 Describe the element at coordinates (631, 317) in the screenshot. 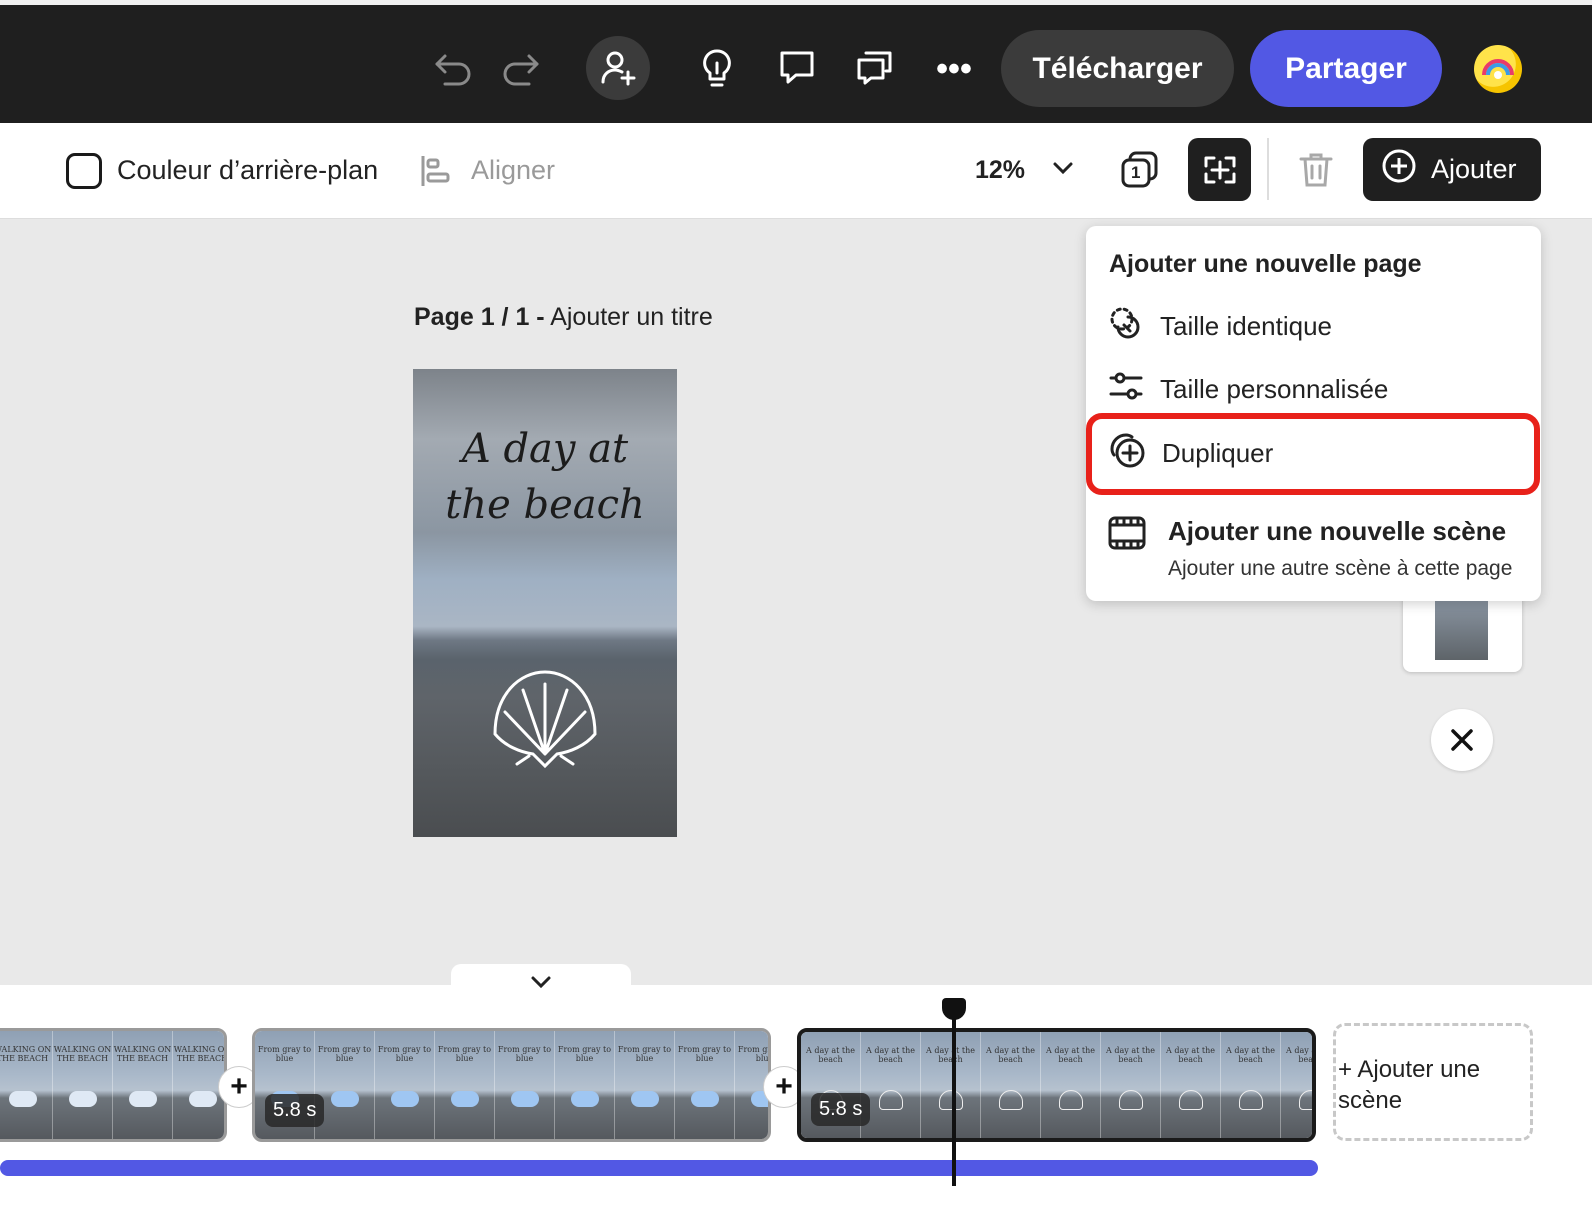

I see `page-title-input: Ajouter un titre` at that location.